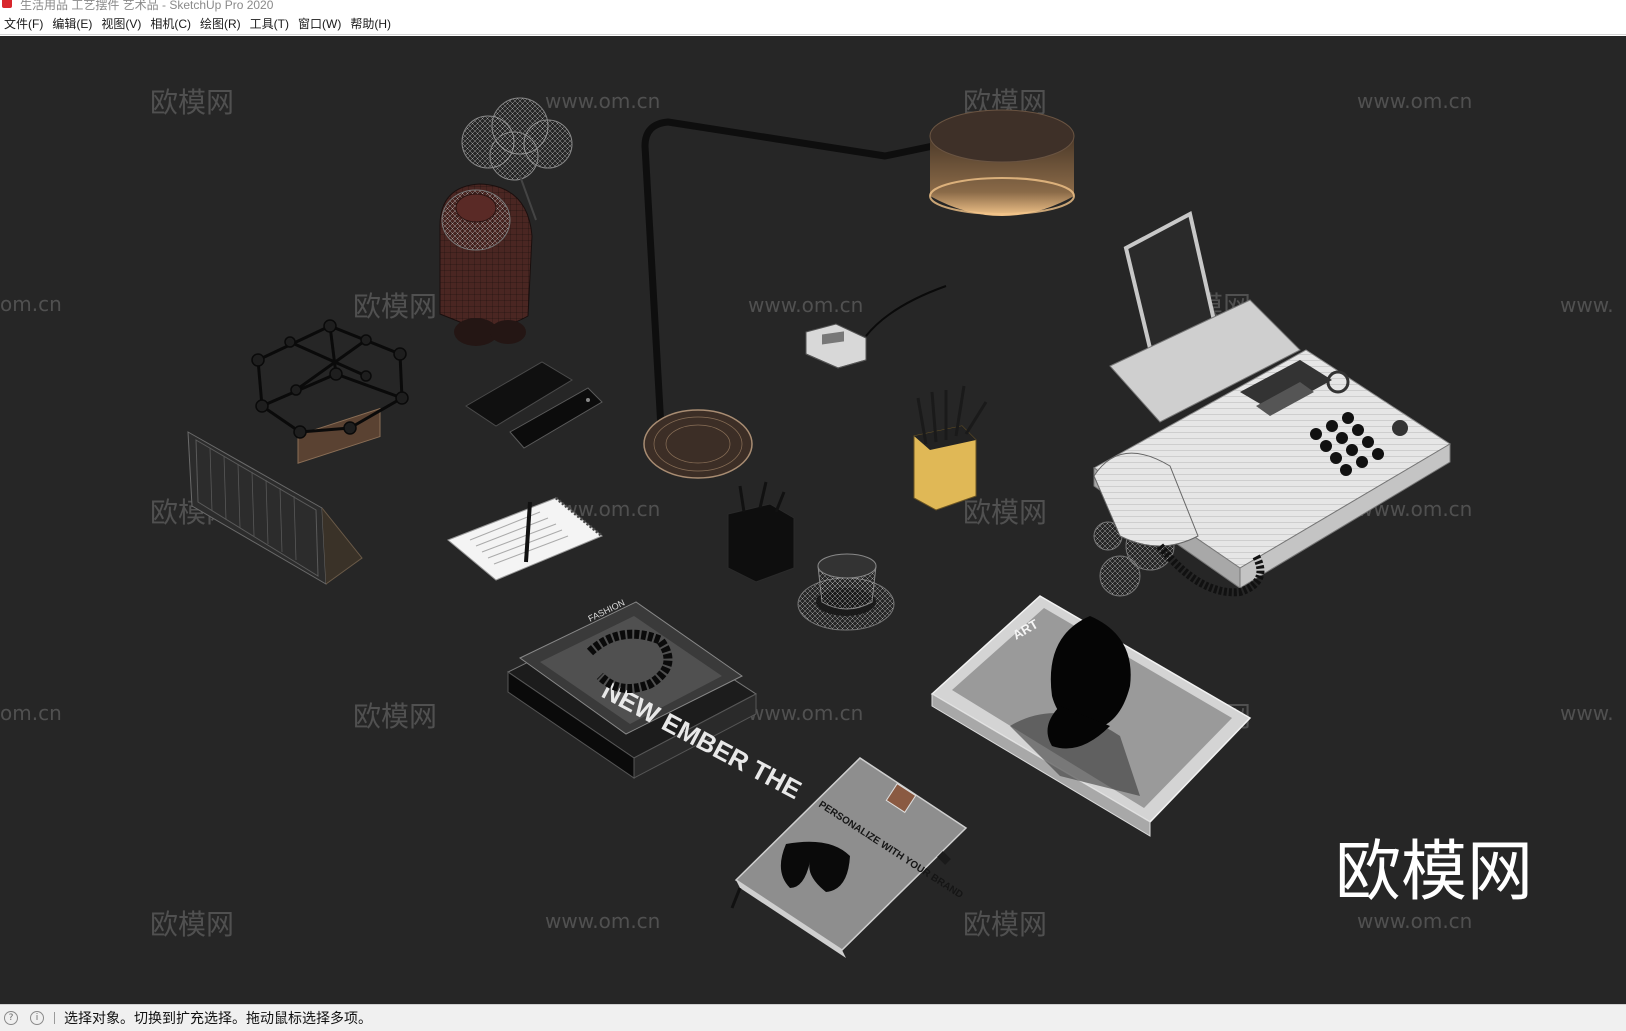  Describe the element at coordinates (218, 1018) in the screenshot. I see `status-message: 选择对象。切换到扩充选择。拖动鼠标选择多项。` at that location.